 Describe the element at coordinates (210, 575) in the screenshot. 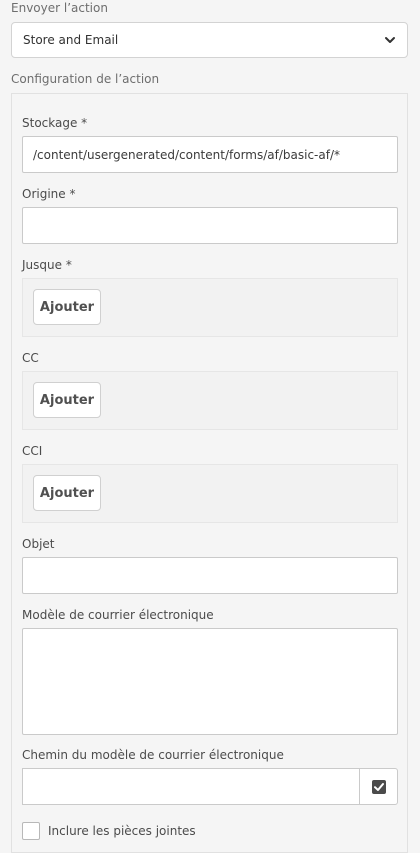

I see `subject-input` at that location.